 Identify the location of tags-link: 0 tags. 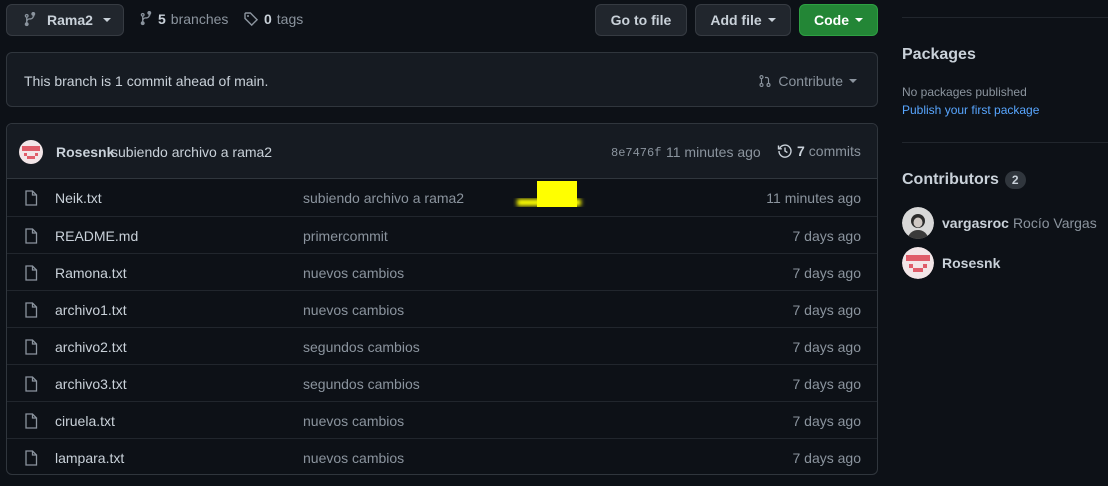
(273, 19).